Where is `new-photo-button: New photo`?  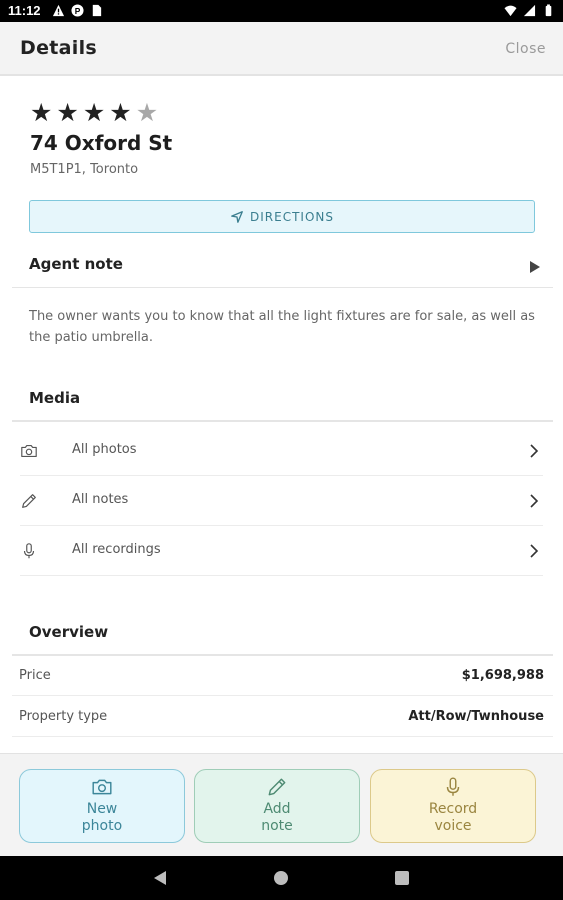 new-photo-button: New photo is located at coordinates (102, 806).